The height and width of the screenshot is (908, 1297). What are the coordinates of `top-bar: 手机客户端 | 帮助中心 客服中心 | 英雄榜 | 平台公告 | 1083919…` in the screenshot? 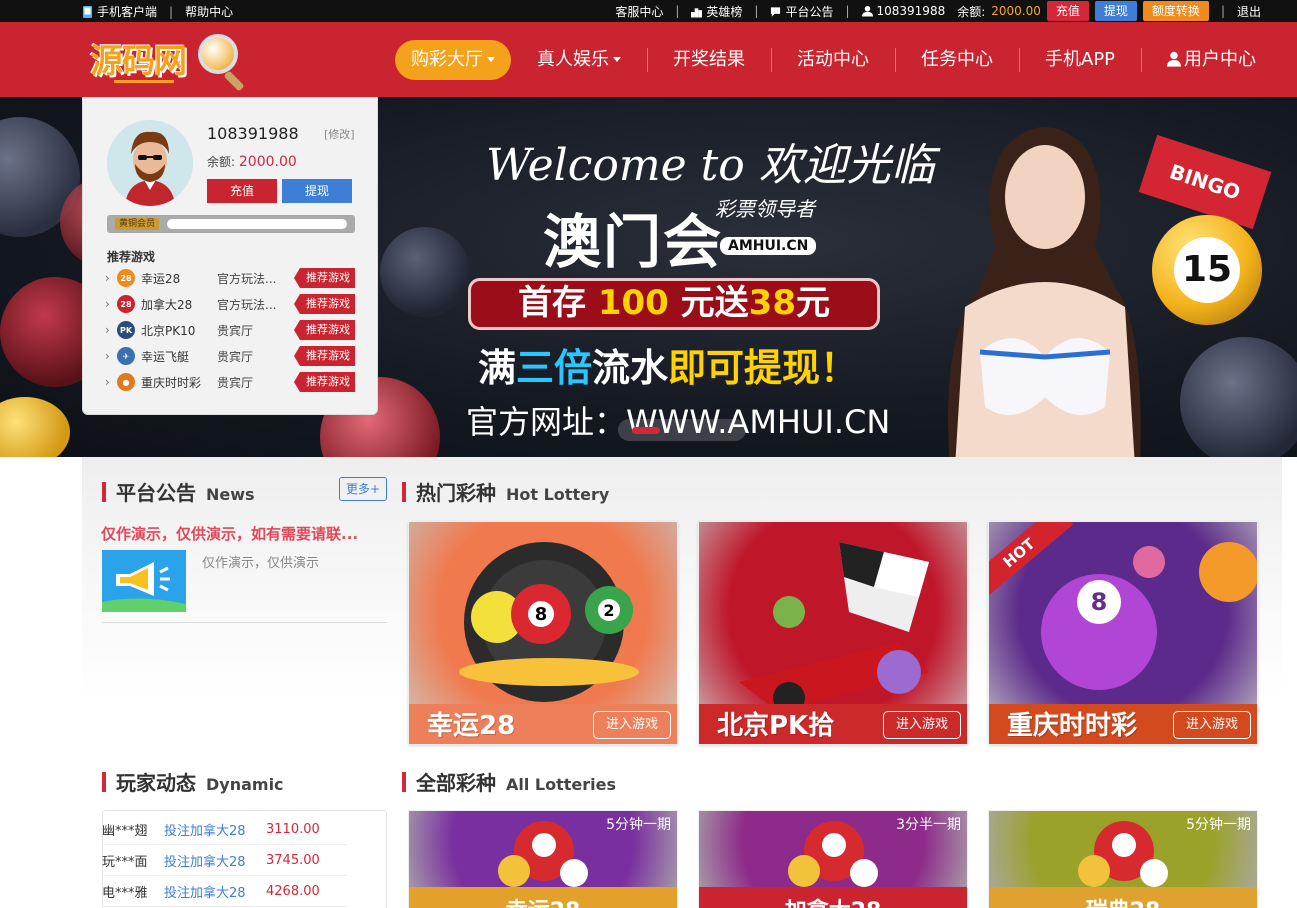 It's located at (648, 11).